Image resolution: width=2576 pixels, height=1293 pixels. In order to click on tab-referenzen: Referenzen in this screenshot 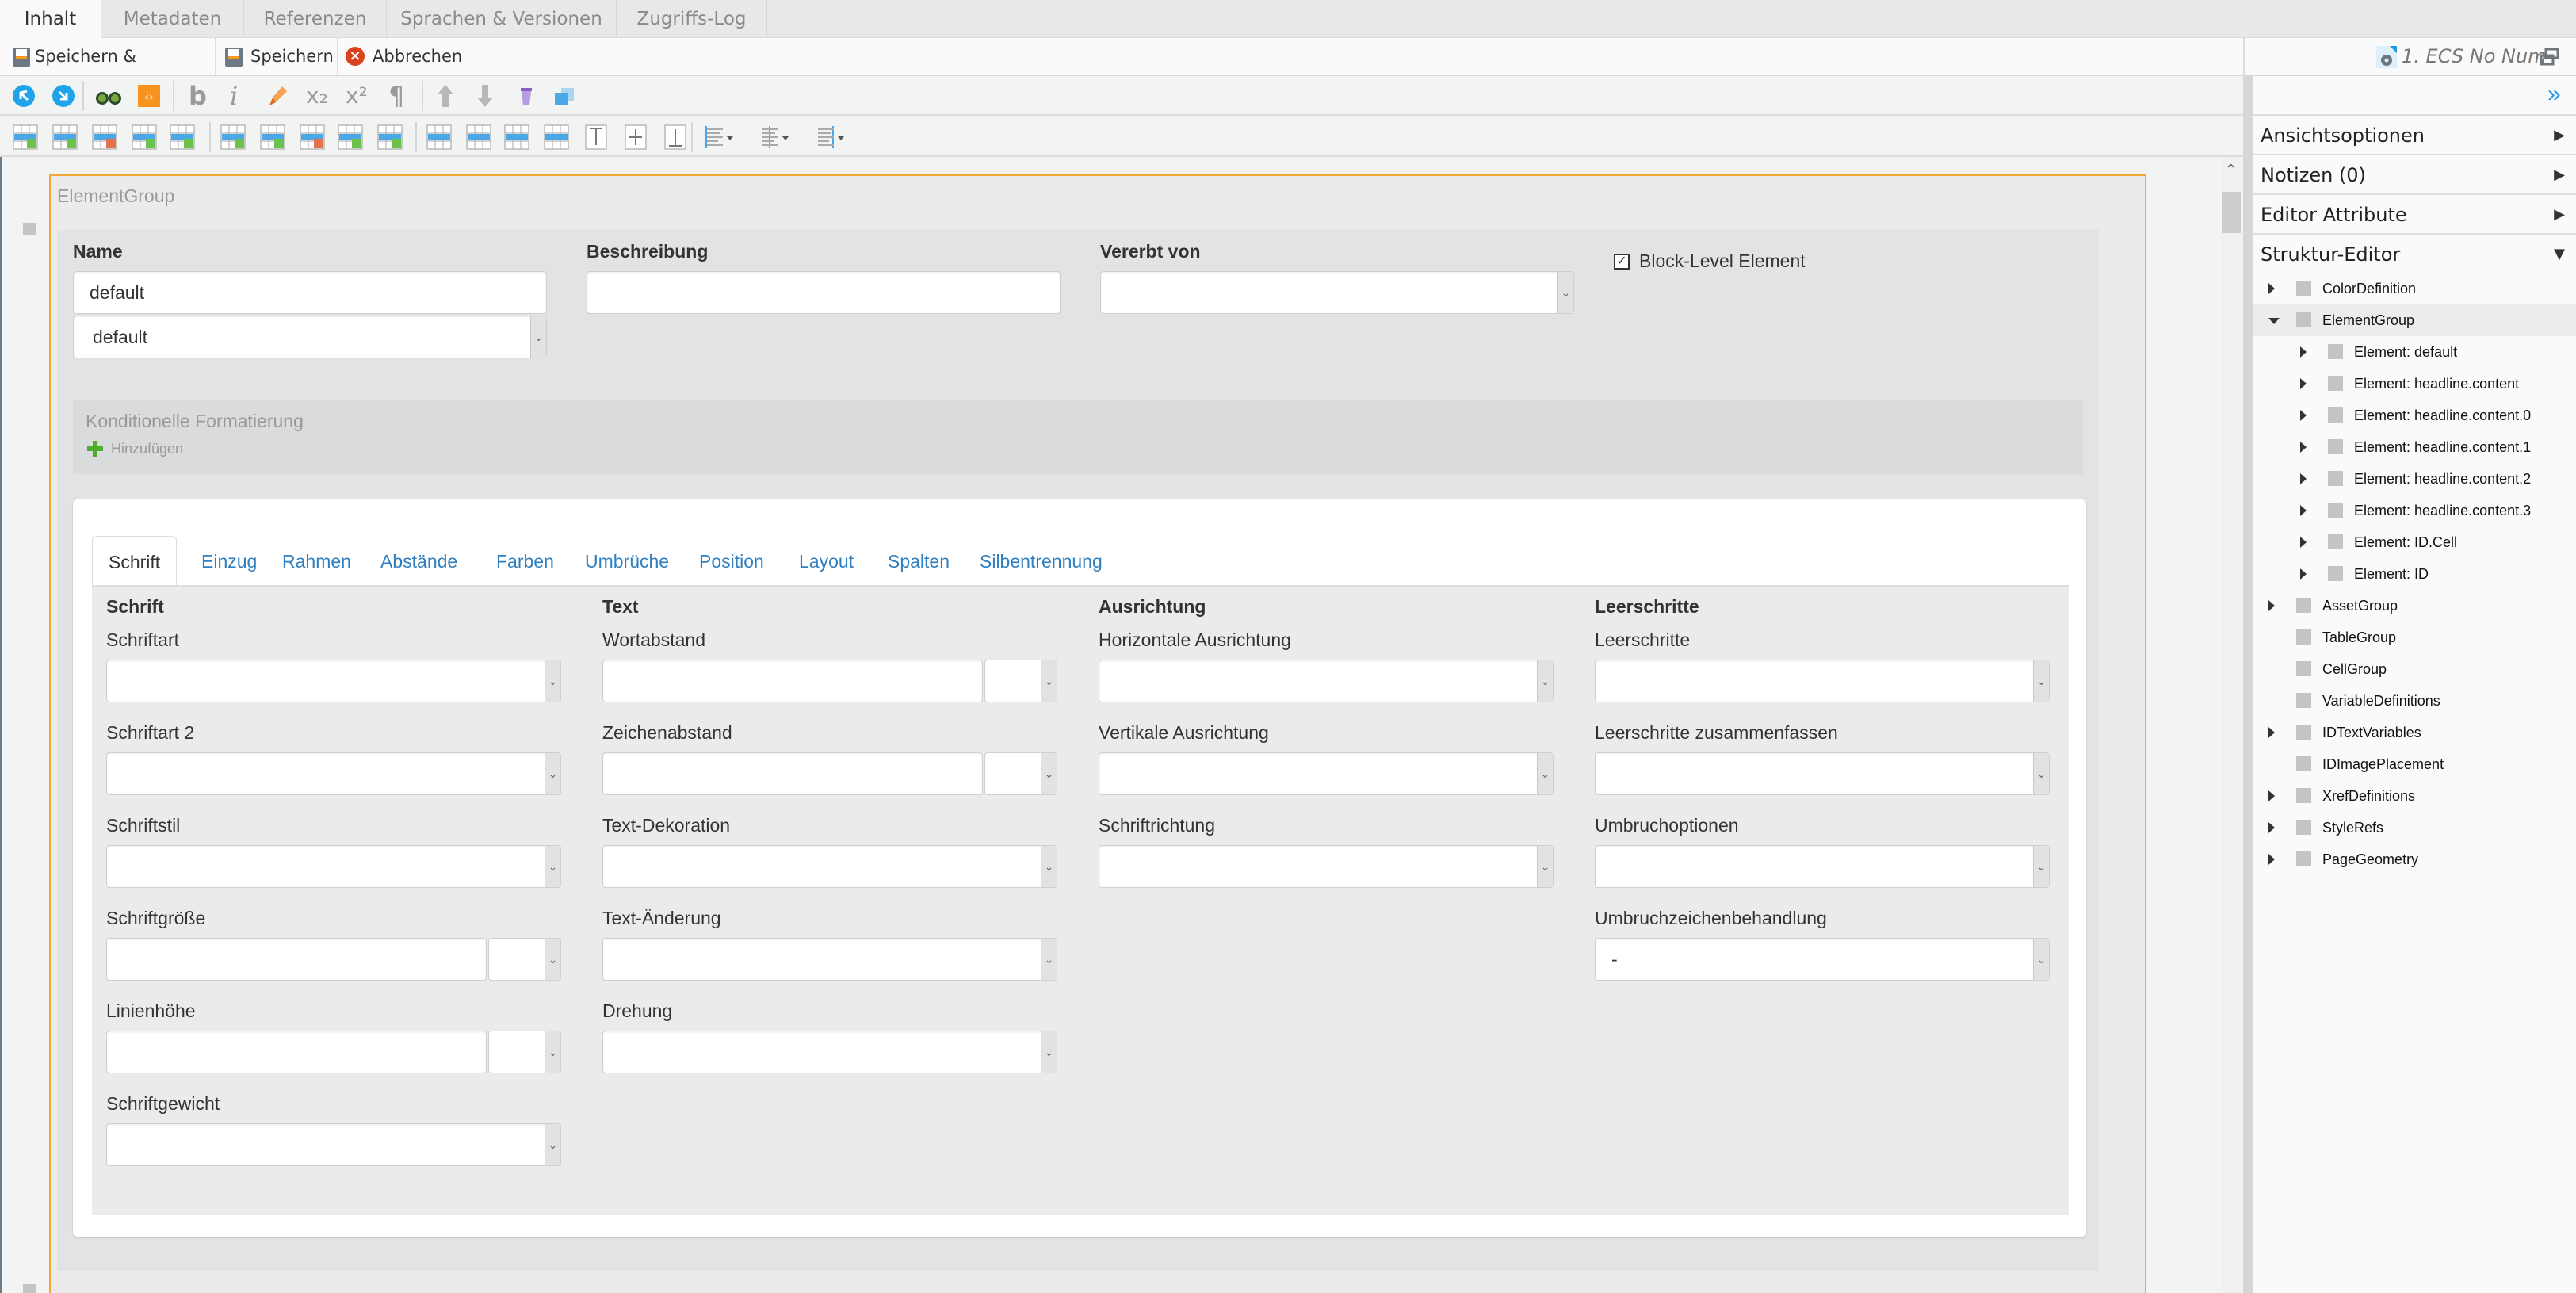, I will do `click(315, 19)`.